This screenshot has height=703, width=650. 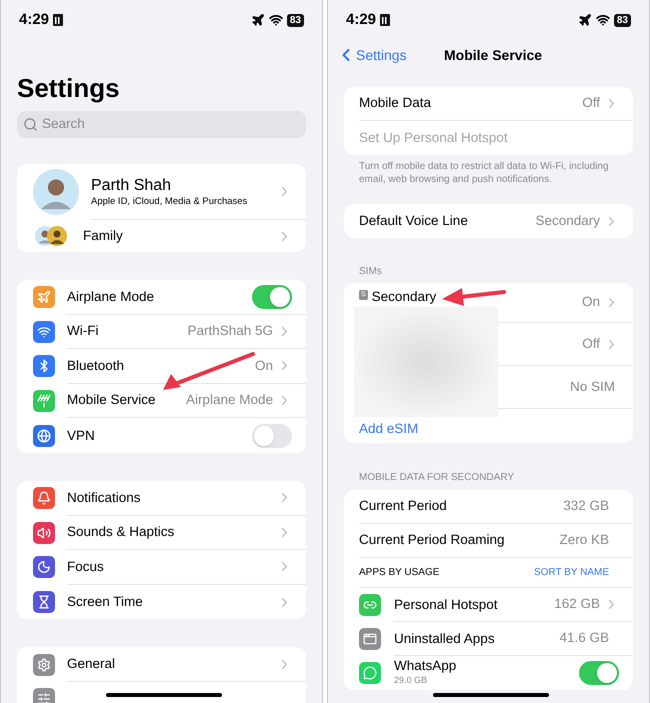 I want to click on footer-note: Turn off mobile data to restrict all data to Wi-Fi, including email, web browsing and push notifications., so click(x=484, y=173).